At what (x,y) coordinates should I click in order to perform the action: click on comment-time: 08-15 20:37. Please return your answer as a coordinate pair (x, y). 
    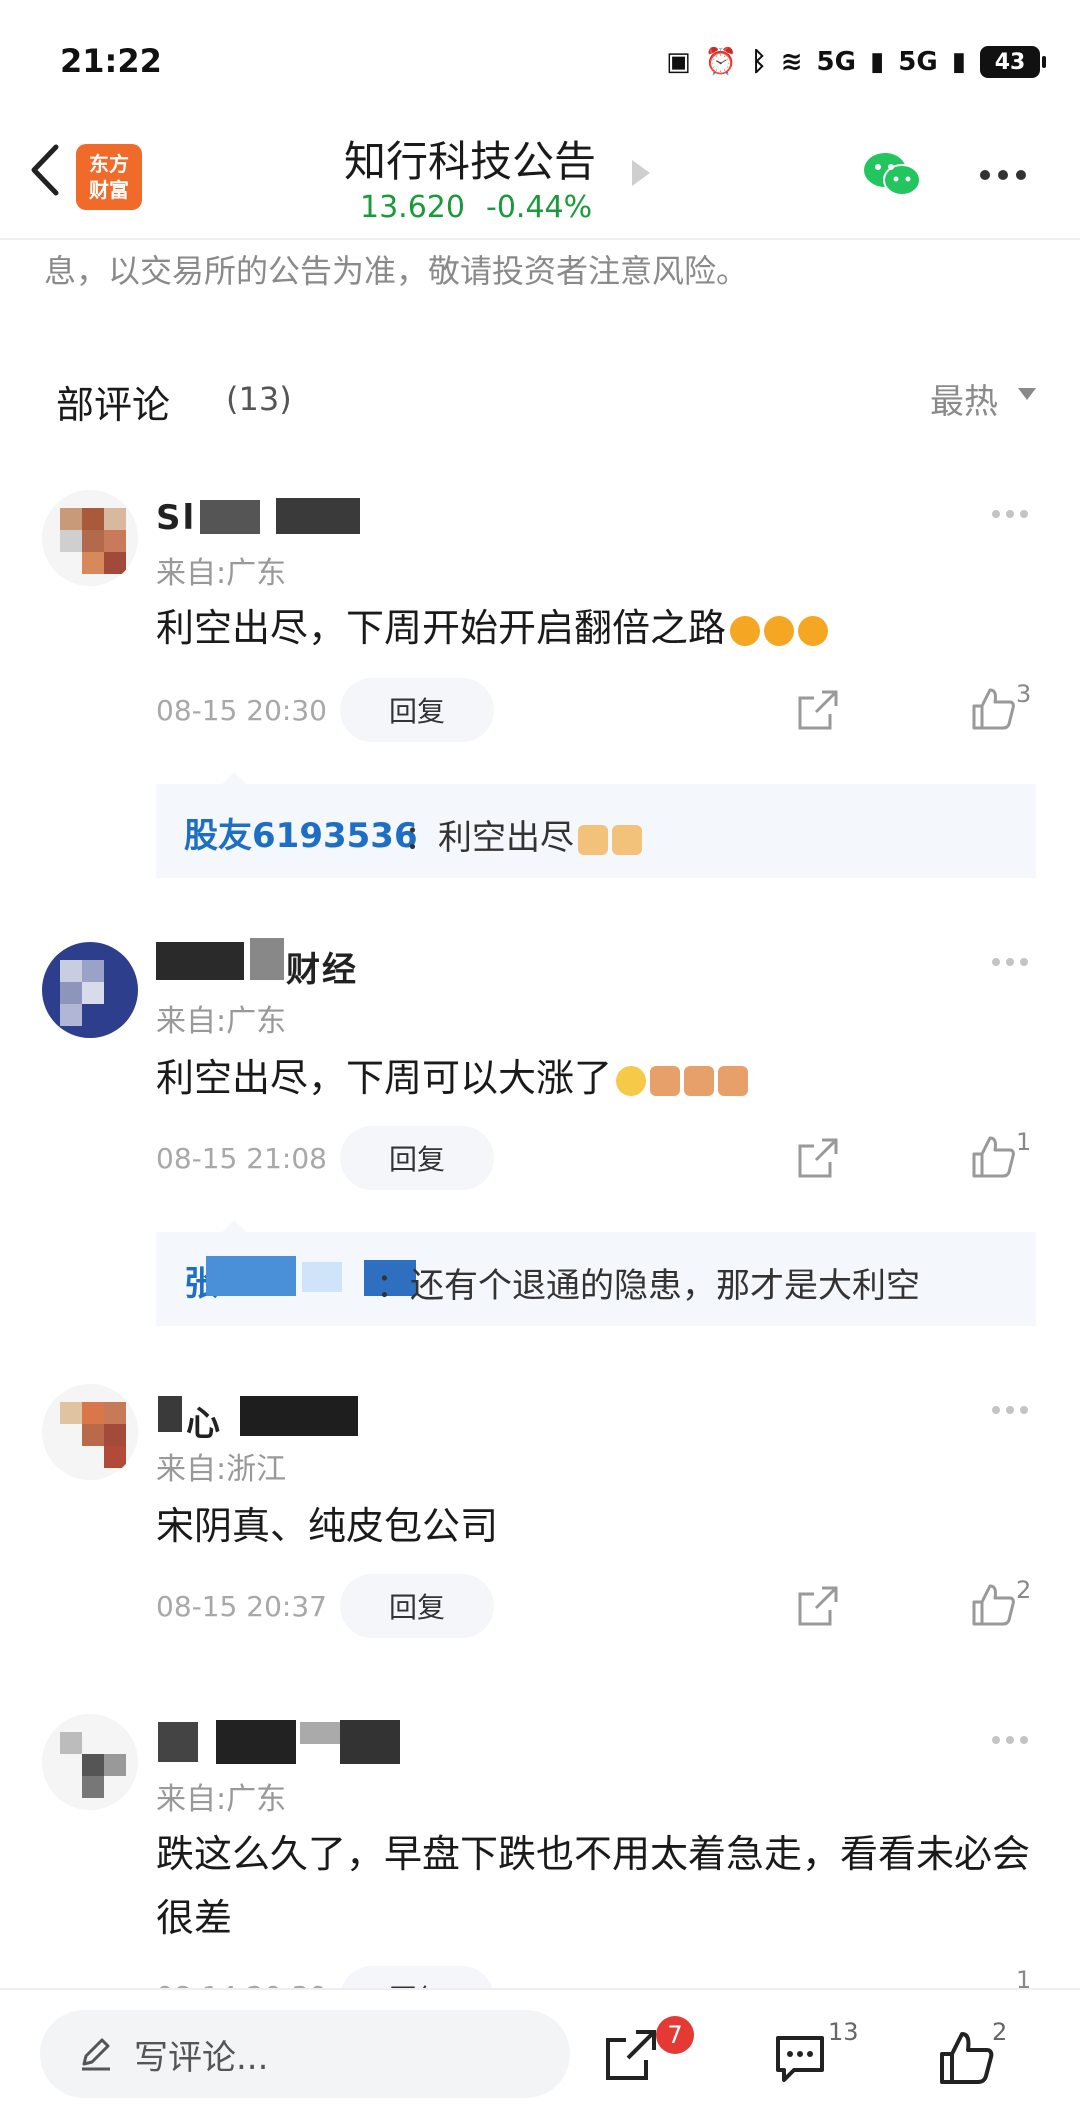
    Looking at the image, I should click on (241, 1606).